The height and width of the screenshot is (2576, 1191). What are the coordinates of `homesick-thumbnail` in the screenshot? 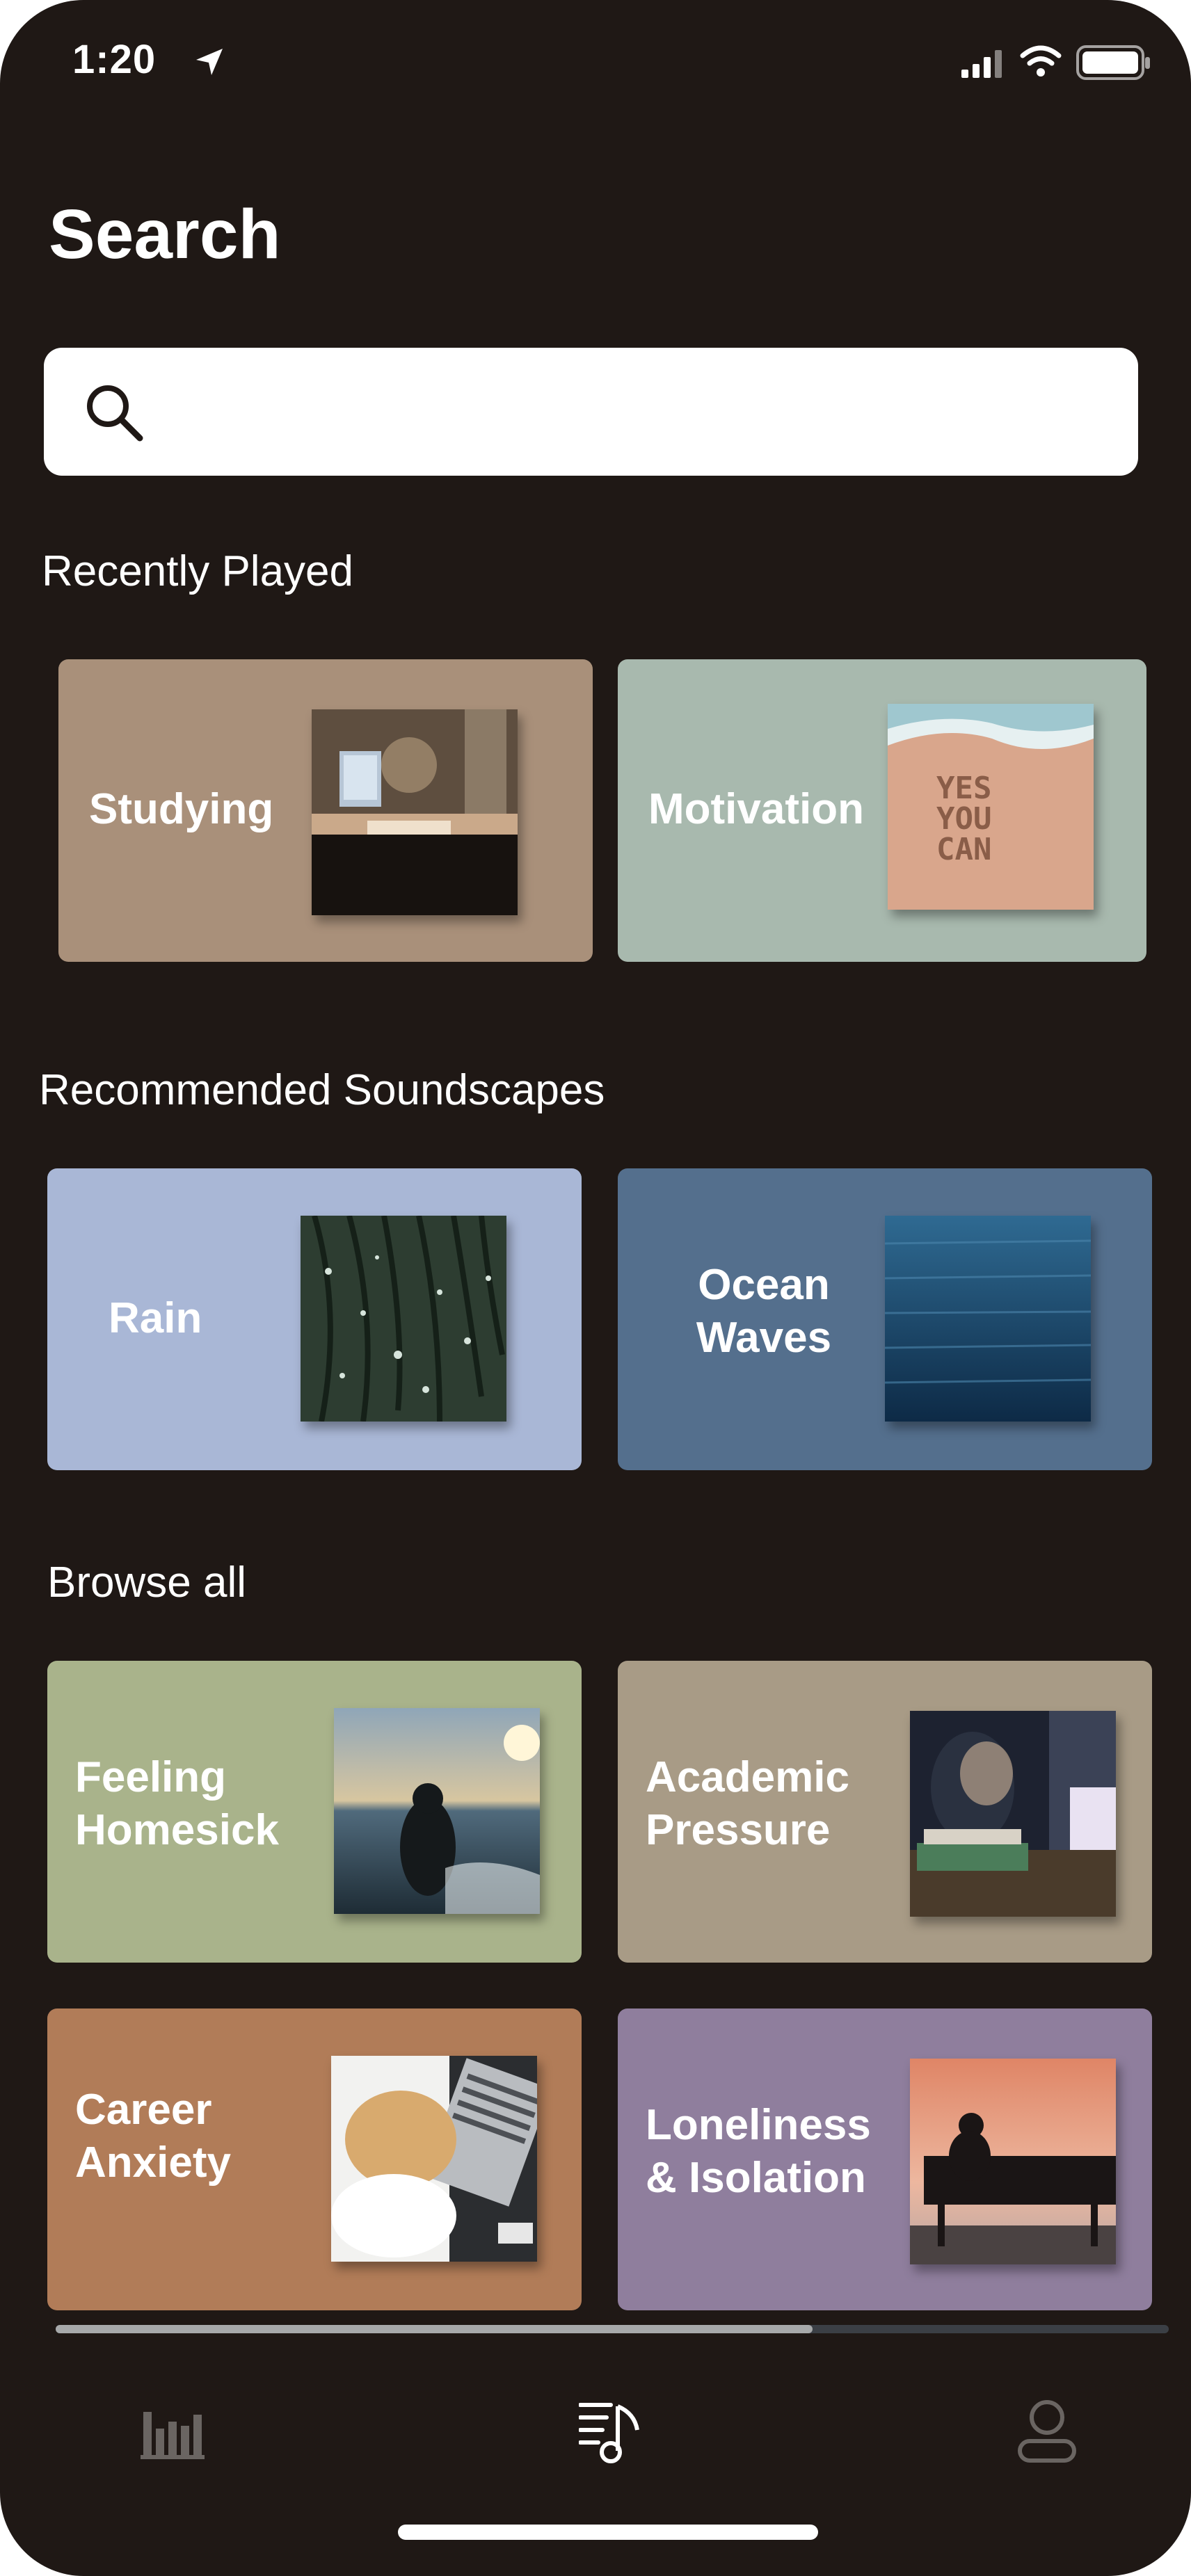 It's located at (437, 1811).